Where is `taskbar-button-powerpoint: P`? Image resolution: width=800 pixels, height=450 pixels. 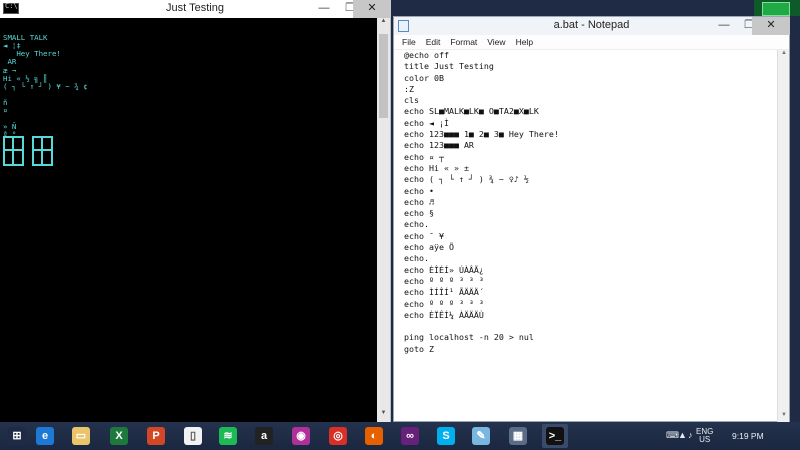
taskbar-button-powerpoint: P is located at coordinates (156, 436).